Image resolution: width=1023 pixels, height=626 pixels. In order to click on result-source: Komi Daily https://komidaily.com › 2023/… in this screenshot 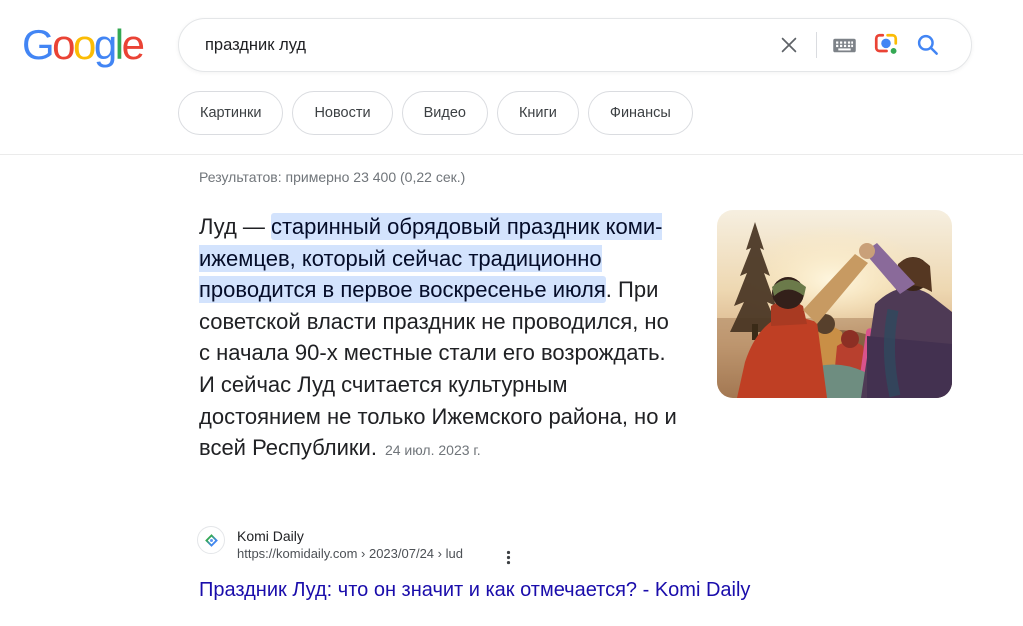, I will do `click(330, 544)`.